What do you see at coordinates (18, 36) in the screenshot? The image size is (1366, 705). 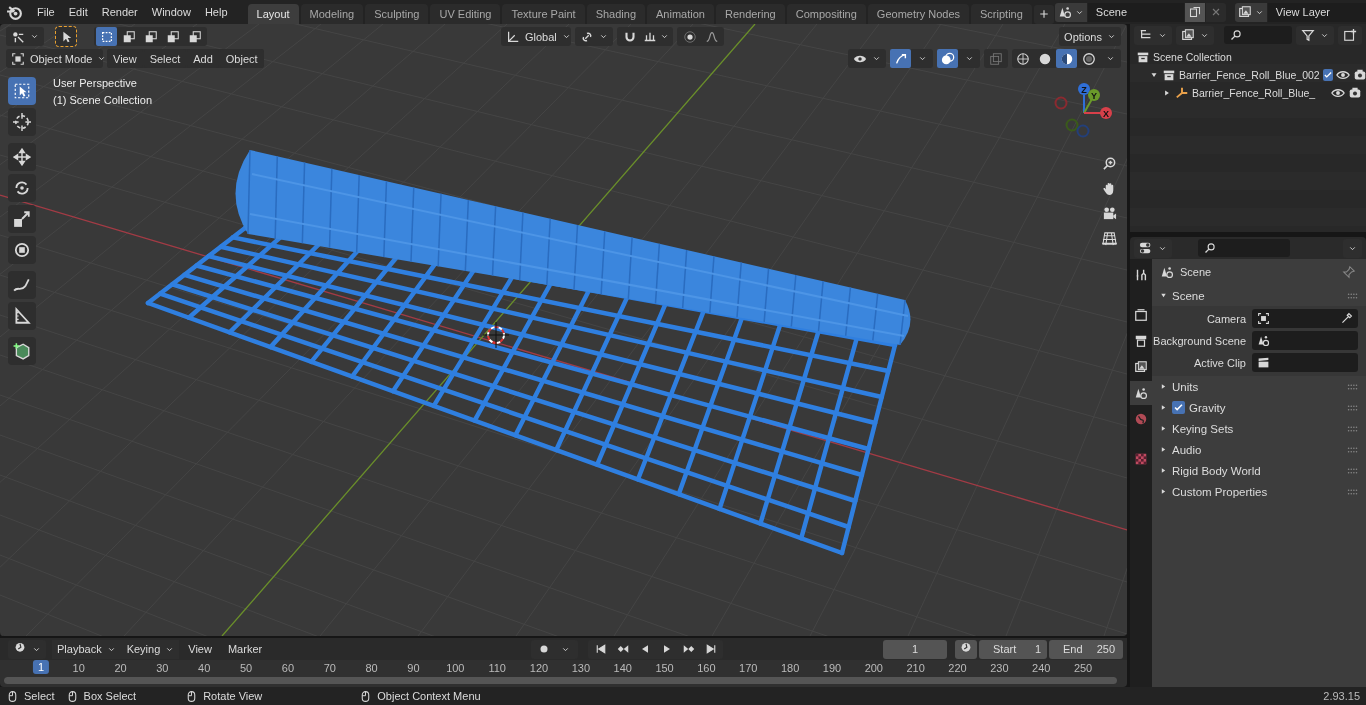 I see `editor-type-icon` at bounding box center [18, 36].